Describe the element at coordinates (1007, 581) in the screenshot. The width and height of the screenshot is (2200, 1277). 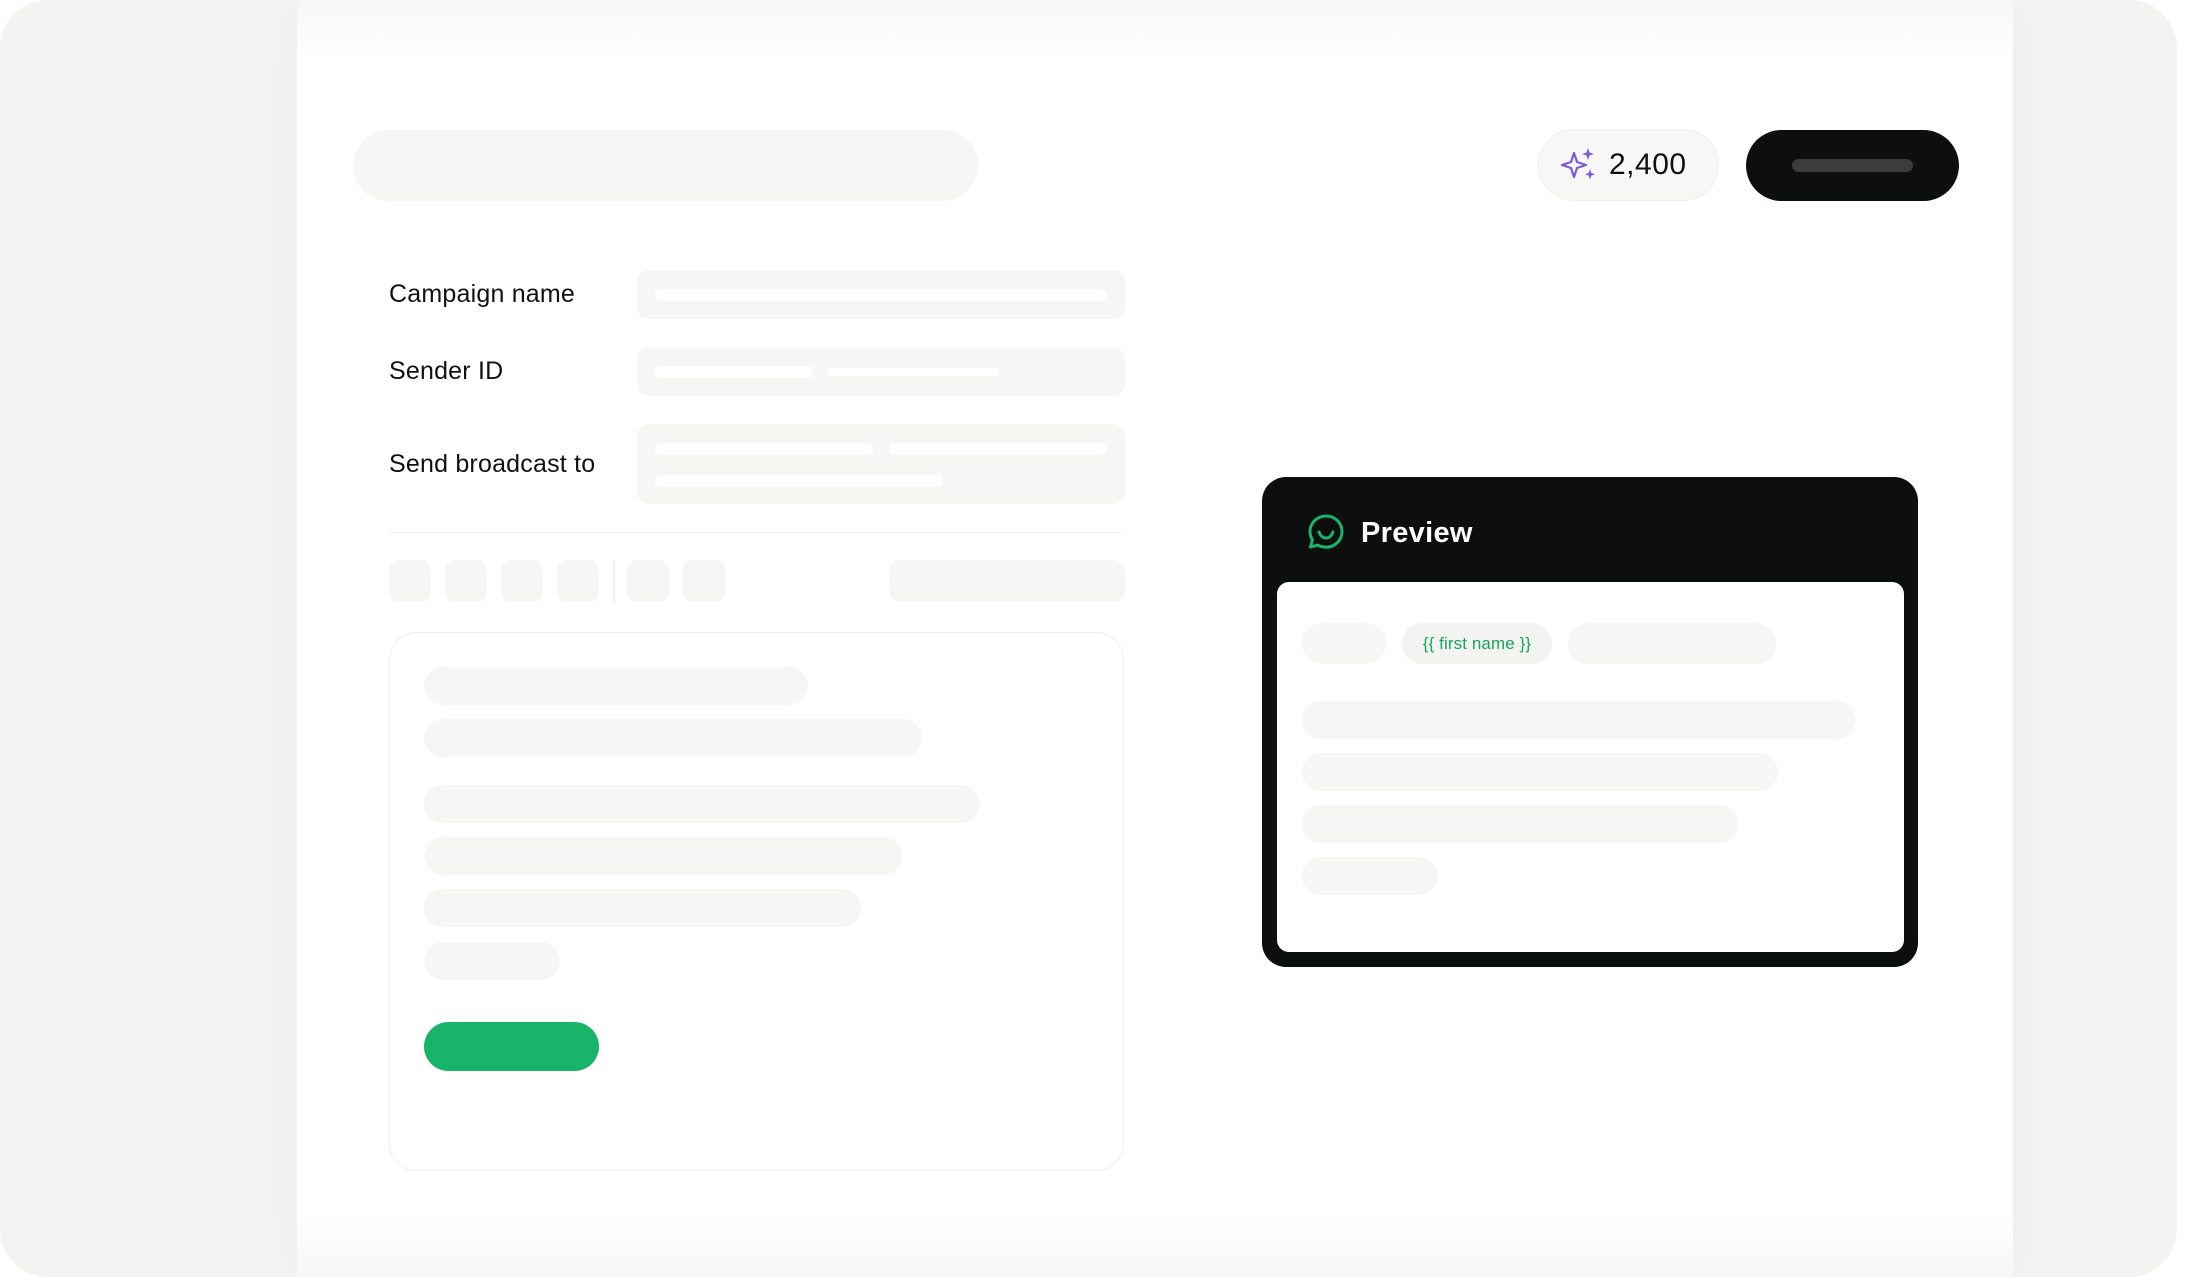
I see `toolbar-dropdown` at that location.